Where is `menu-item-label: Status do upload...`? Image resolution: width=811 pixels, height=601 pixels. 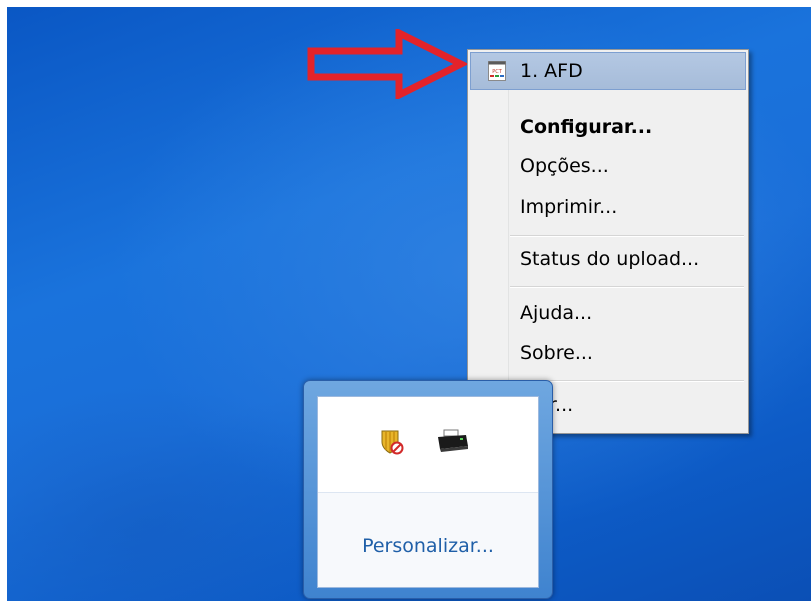
menu-item-label: Status do upload... is located at coordinates (610, 259).